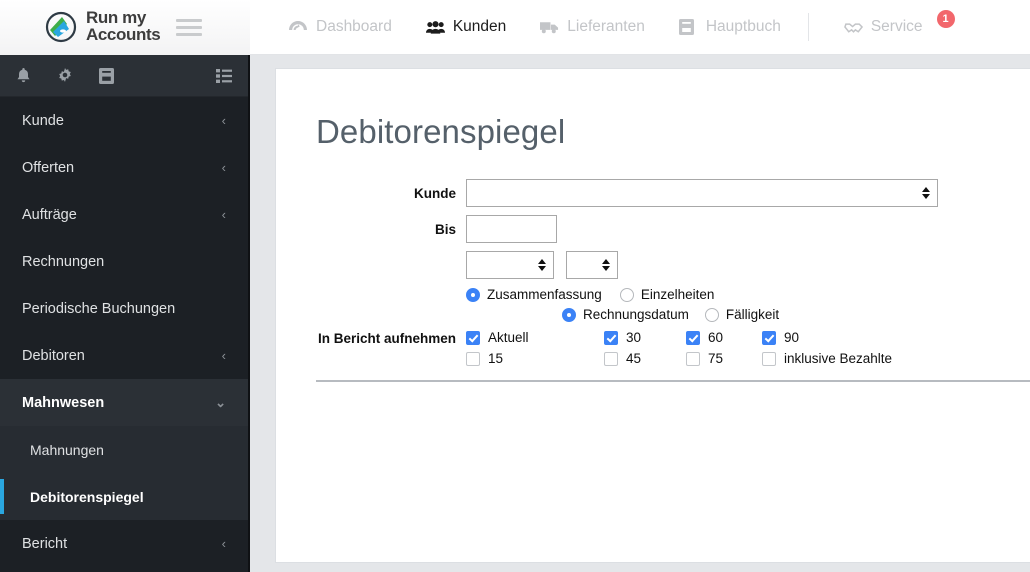  I want to click on date-basis-radio-group: Rechnungsdatum Fälligkeit, so click(673, 314).